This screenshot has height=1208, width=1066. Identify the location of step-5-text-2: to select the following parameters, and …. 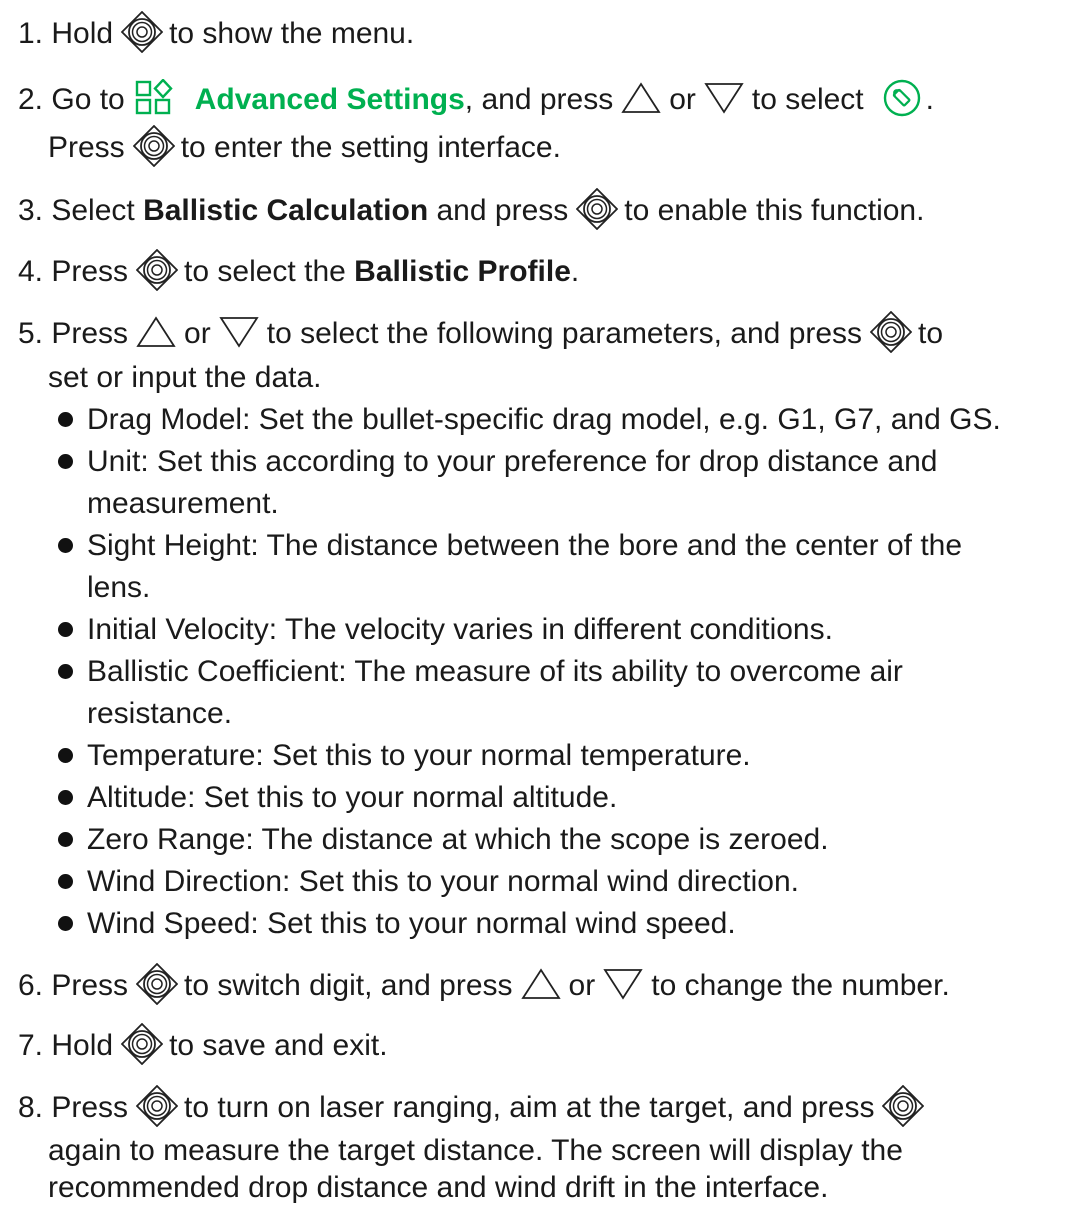
(564, 333).